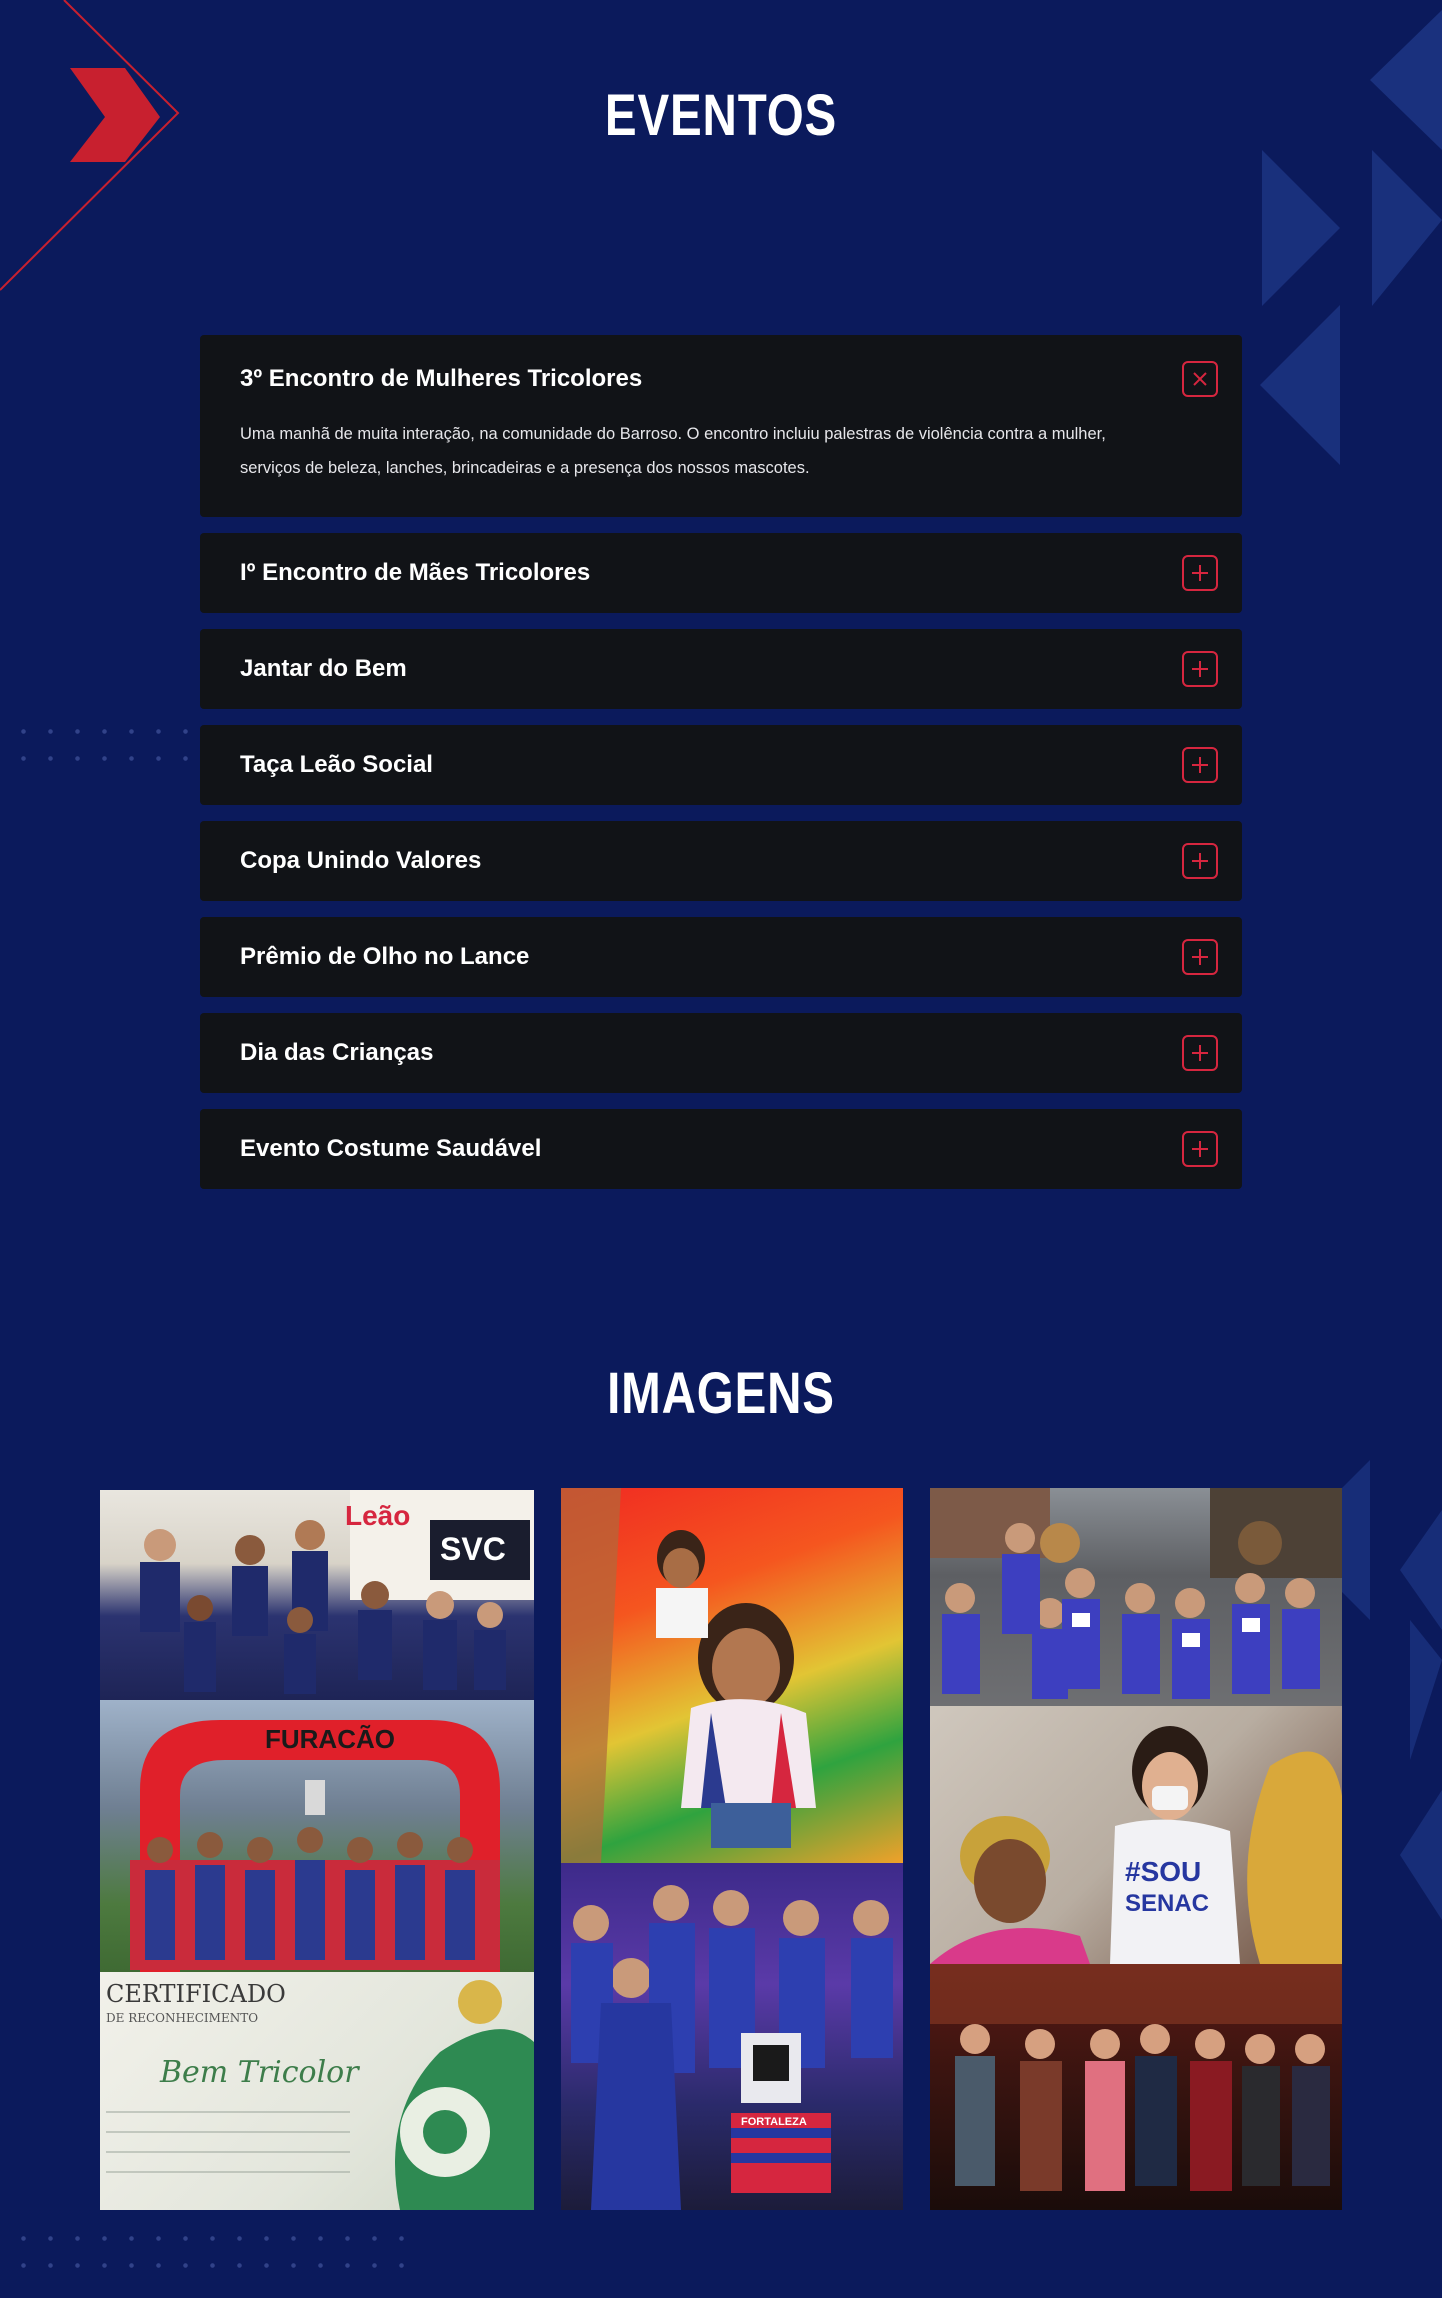  I want to click on accordion-item-jantar-do-bem: Jantar do Bem, so click(721, 669).